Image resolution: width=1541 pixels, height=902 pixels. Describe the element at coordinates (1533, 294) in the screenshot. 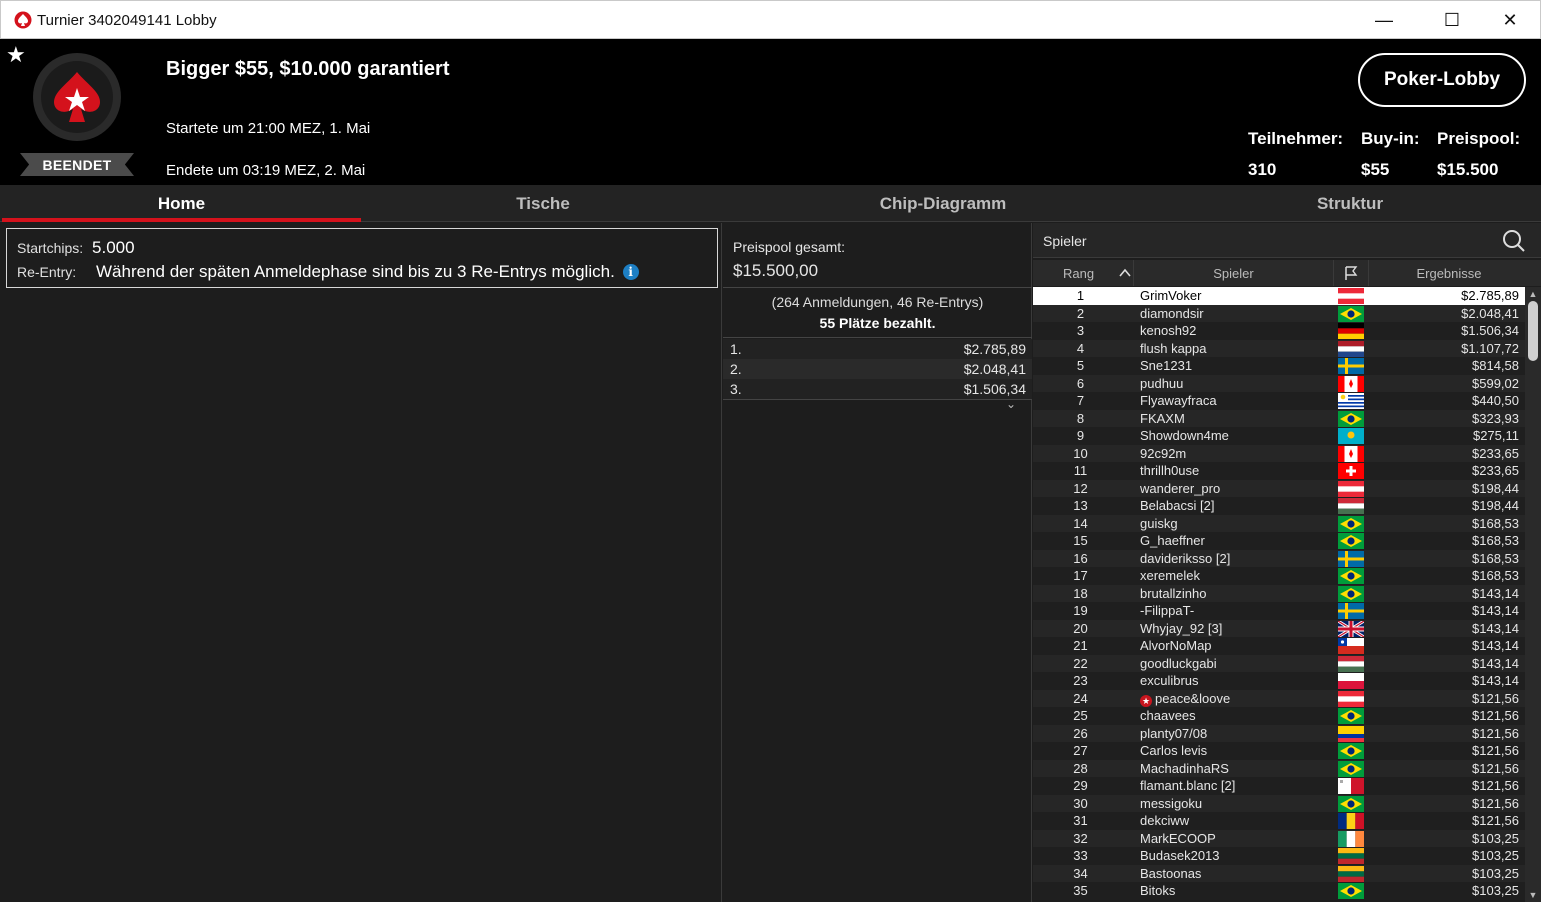

I see `scroll-up-arrow-icon: ▲` at that location.